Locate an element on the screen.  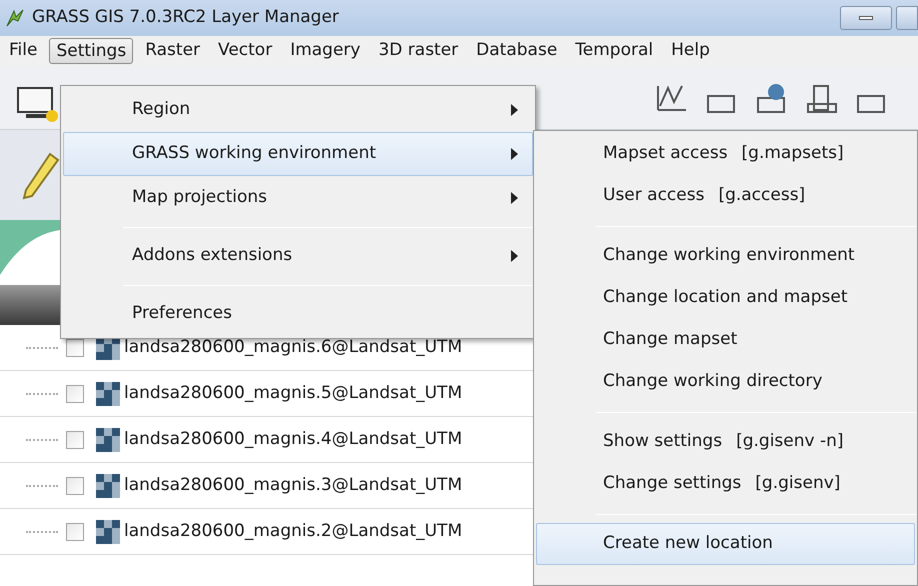
layer-name: landsa280600_magnis.5@Landsat_UTM is located at coordinates (293, 393).